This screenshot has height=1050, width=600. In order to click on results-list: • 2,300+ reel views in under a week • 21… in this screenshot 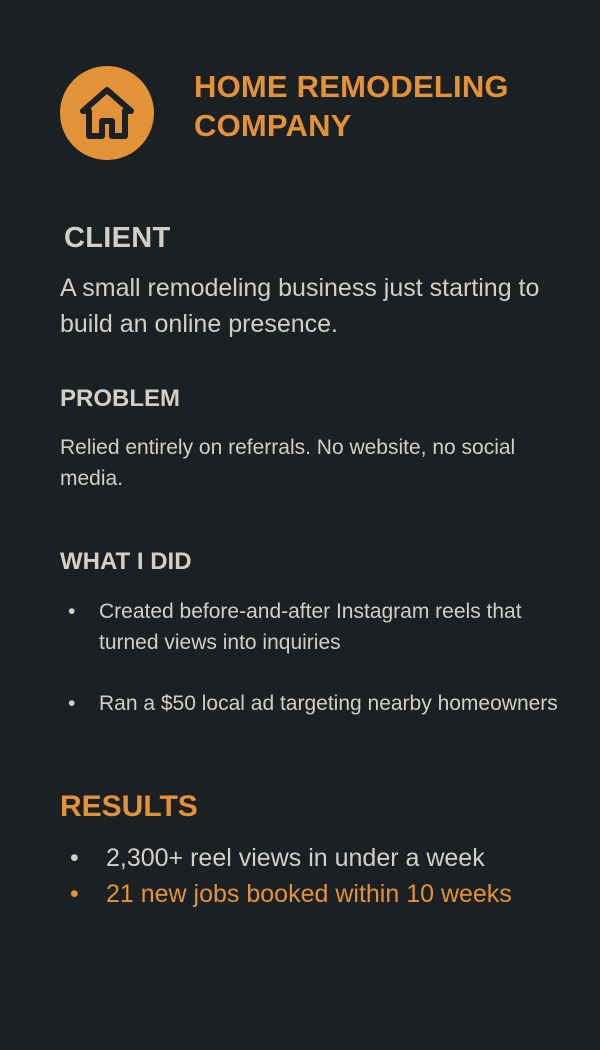, I will do `click(310, 876)`.